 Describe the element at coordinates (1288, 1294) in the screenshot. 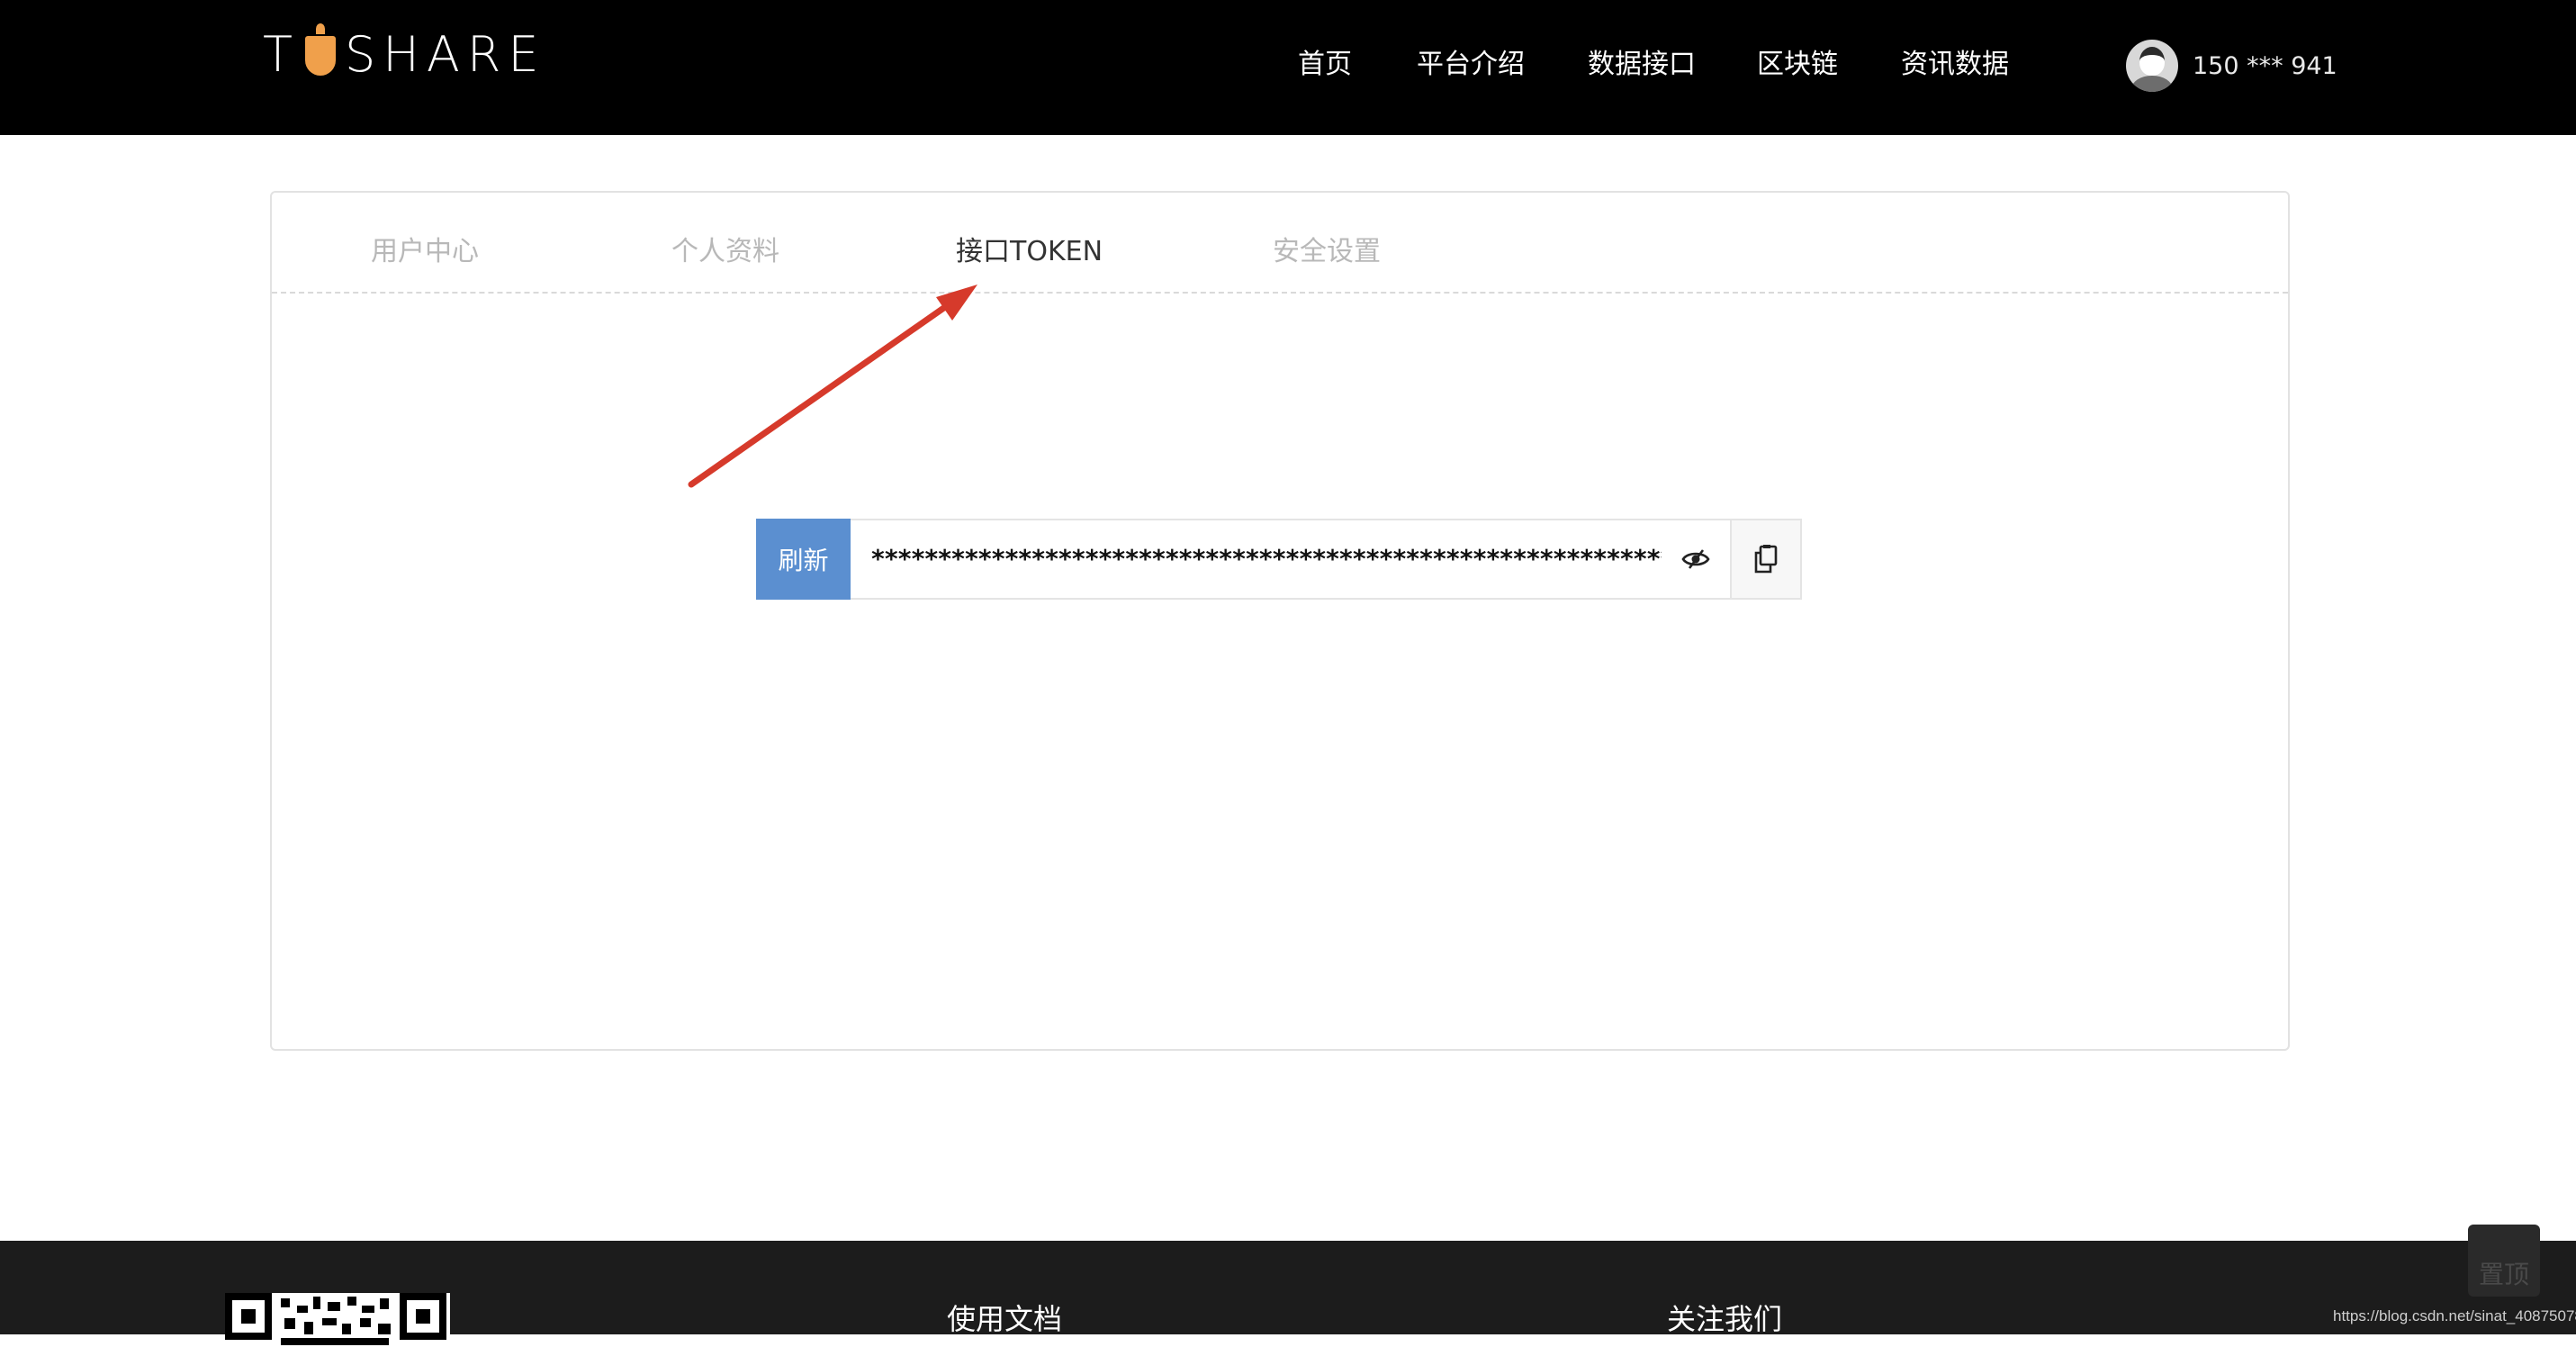

I see `footer: 使用文档 关注我们` at that location.